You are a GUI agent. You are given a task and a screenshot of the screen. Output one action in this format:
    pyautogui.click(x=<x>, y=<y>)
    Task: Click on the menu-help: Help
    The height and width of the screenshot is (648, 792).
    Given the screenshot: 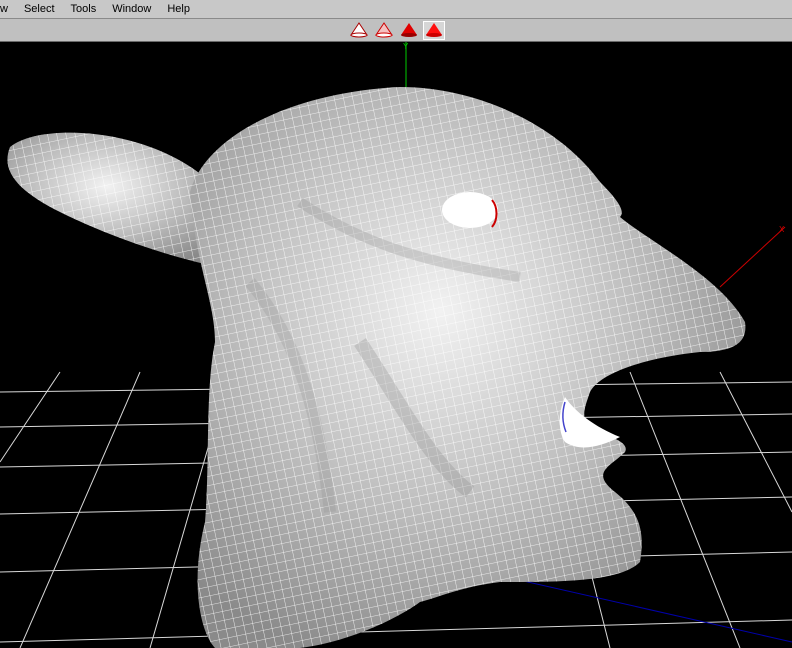 What is the action you would take?
    pyautogui.click(x=178, y=9)
    